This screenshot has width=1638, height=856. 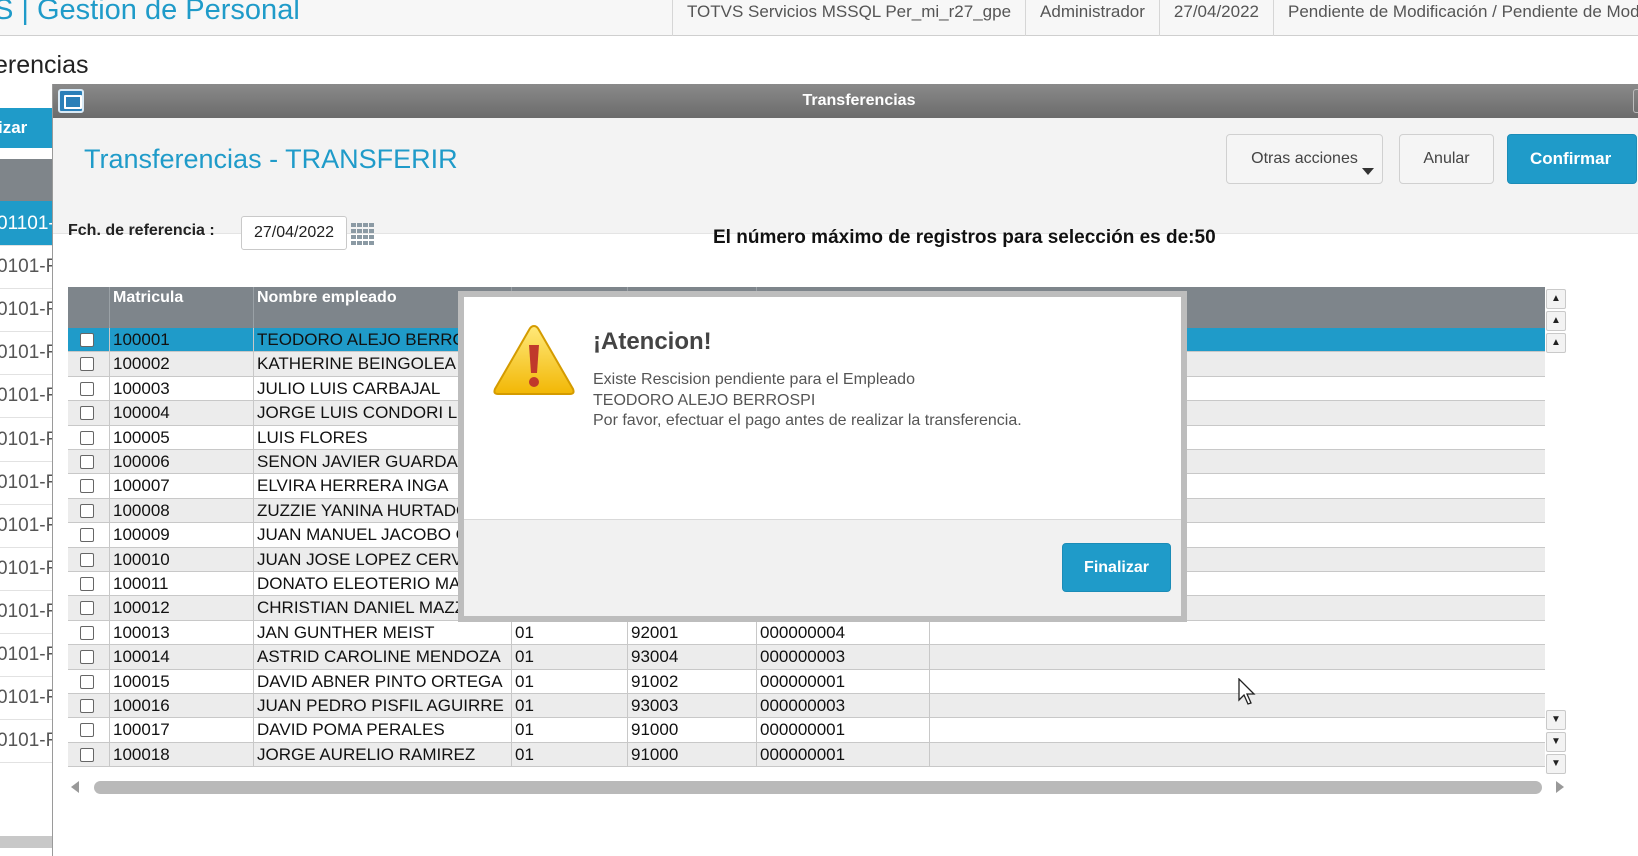 I want to click on cell-nombre: JAN GUNTHER MEIST, so click(x=382, y=632).